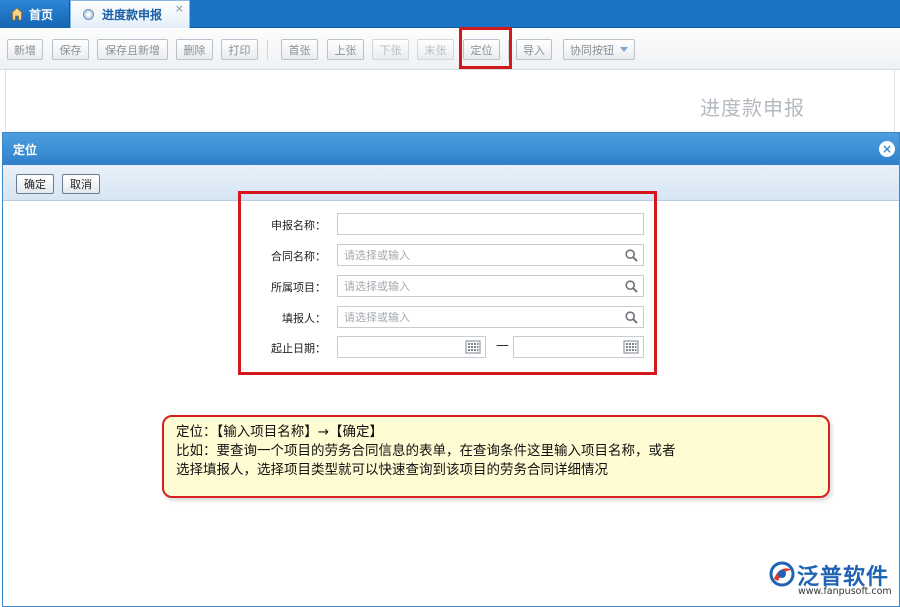 This screenshot has width=900, height=607. I want to click on collaboration-button-label: 协同按钮, so click(592, 50).